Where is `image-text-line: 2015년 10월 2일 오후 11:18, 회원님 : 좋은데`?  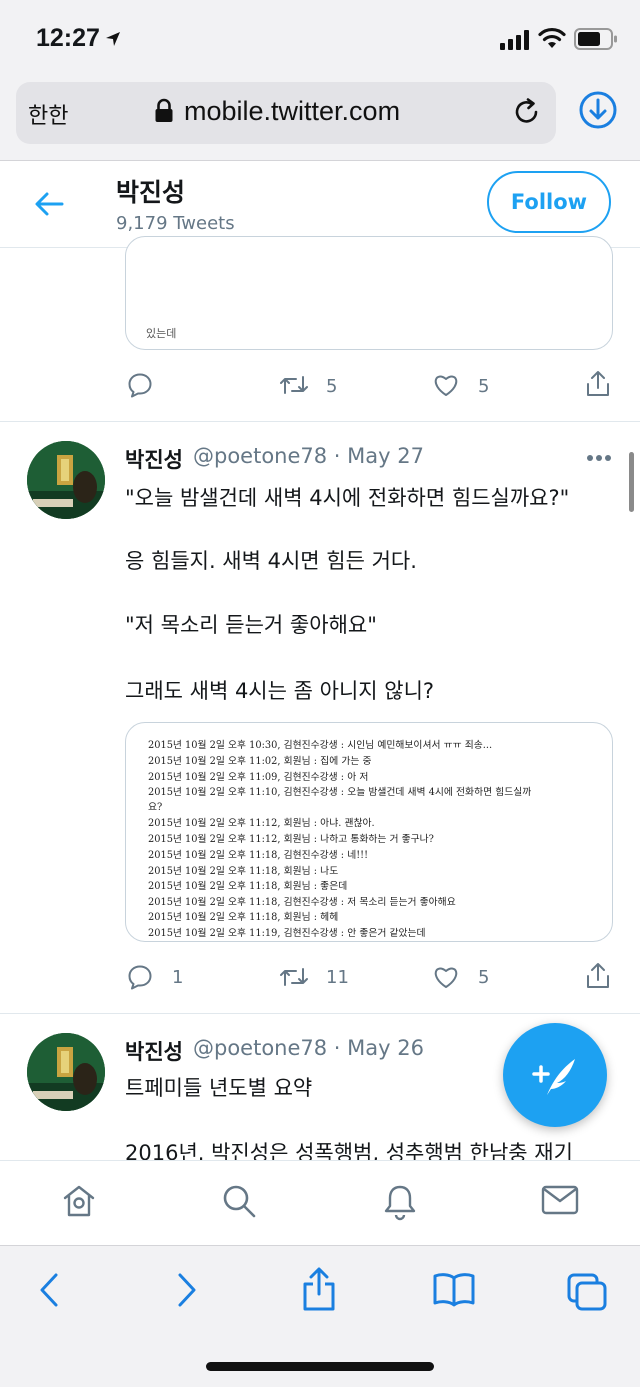 image-text-line: 2015년 10월 2일 오후 11:18, 회원님 : 좋은데 is located at coordinates (248, 886).